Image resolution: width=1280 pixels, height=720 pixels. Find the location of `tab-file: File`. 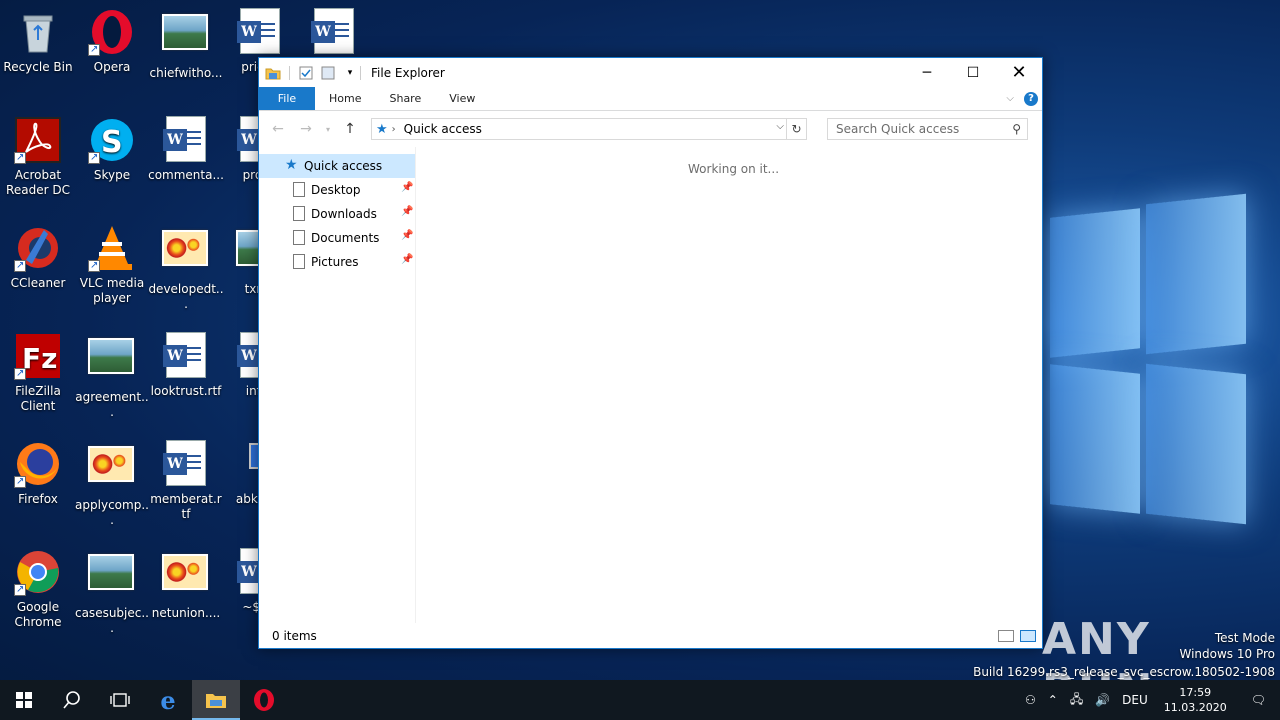

tab-file: File is located at coordinates (287, 98).